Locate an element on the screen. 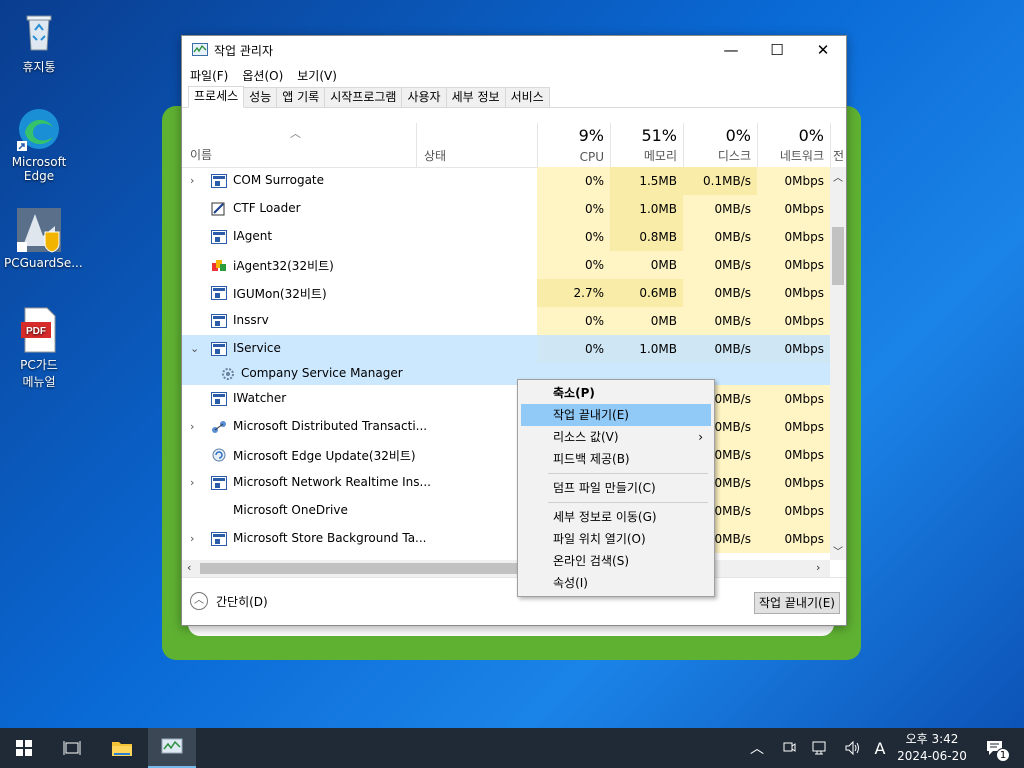 This screenshot has width=1024, height=768. menu-item-properties: 속성(I) is located at coordinates (616, 583).